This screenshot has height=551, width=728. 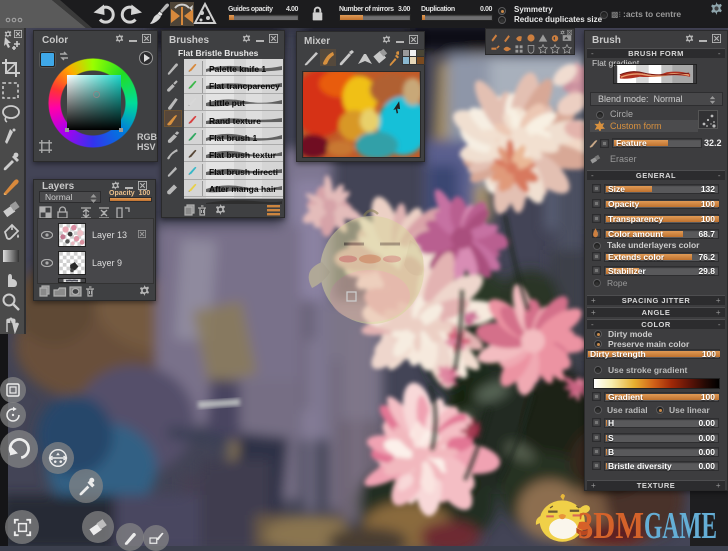 I want to click on svg-text: GAME, so click(x=680, y=525).